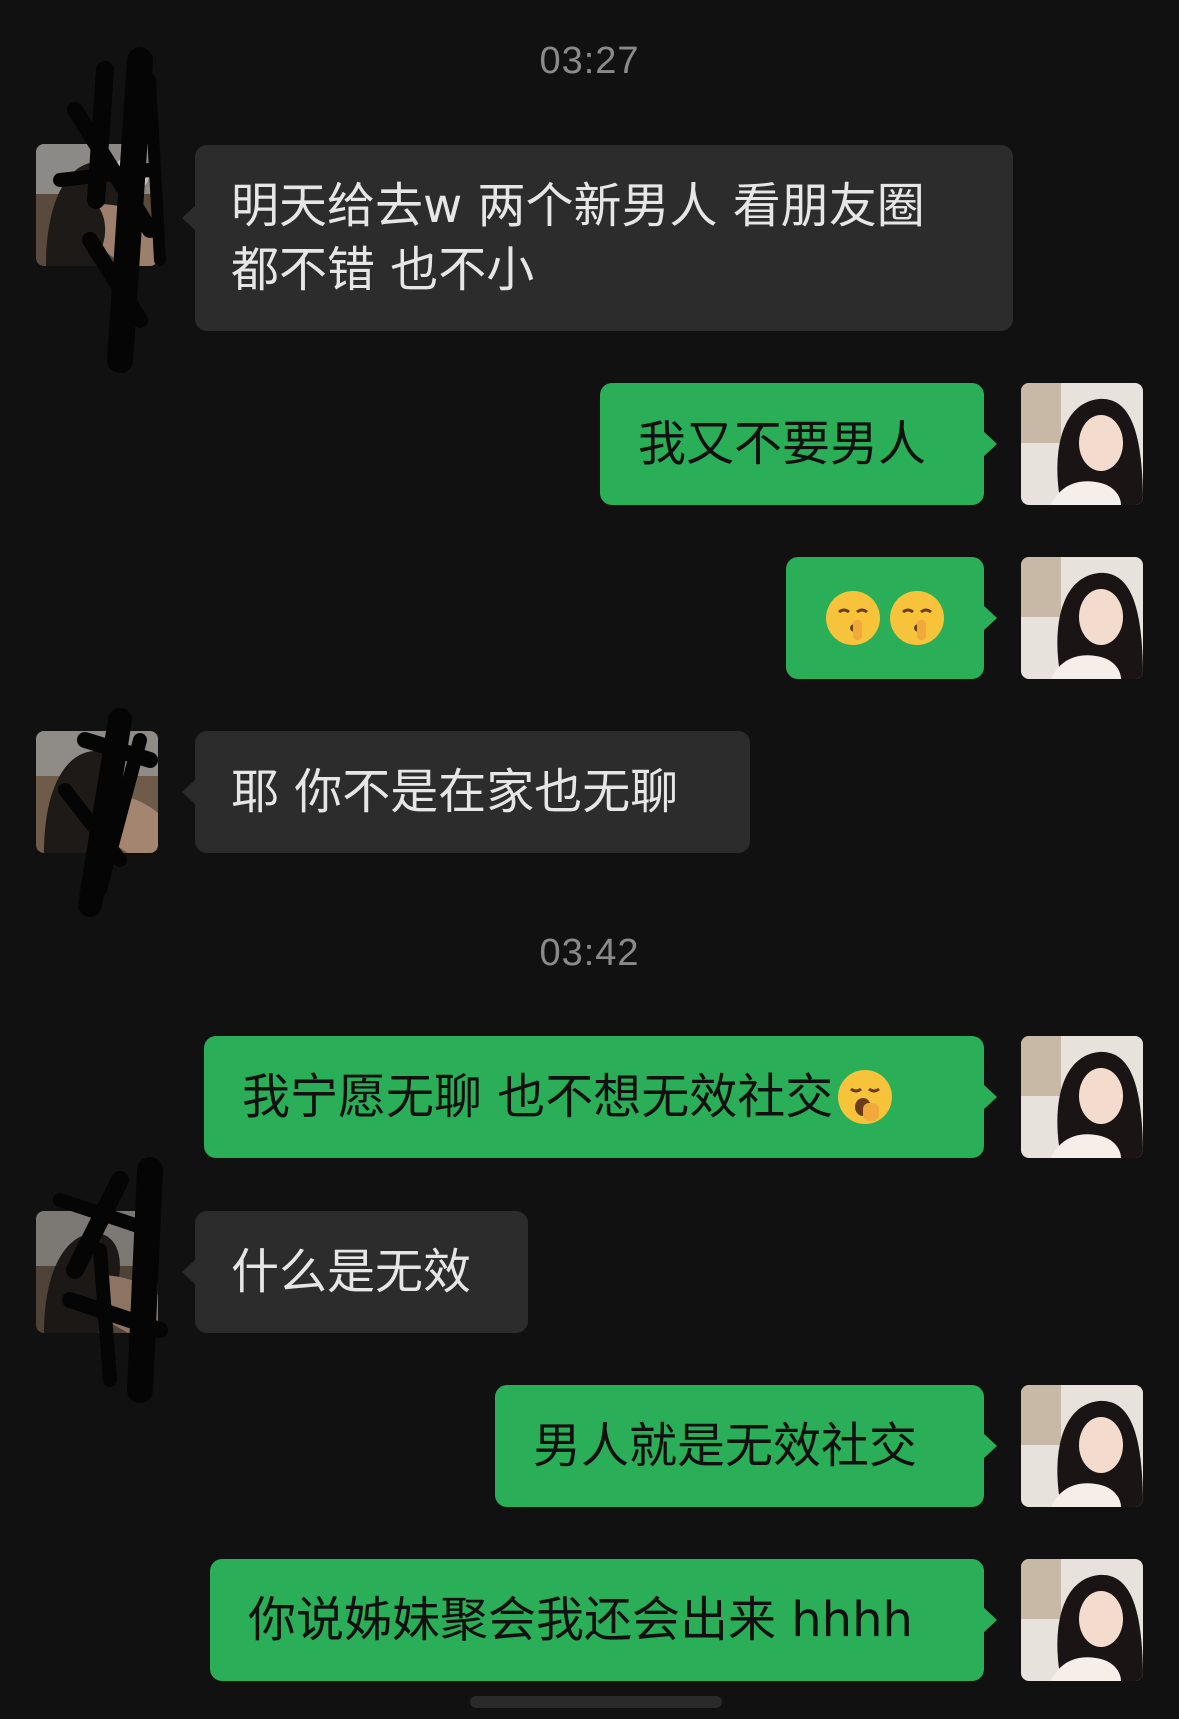  Describe the element at coordinates (597, 238) in the screenshot. I see `message-bubble-incoming: 明天给去w 两个新男人 看朋友圈 都不错 也不小` at that location.